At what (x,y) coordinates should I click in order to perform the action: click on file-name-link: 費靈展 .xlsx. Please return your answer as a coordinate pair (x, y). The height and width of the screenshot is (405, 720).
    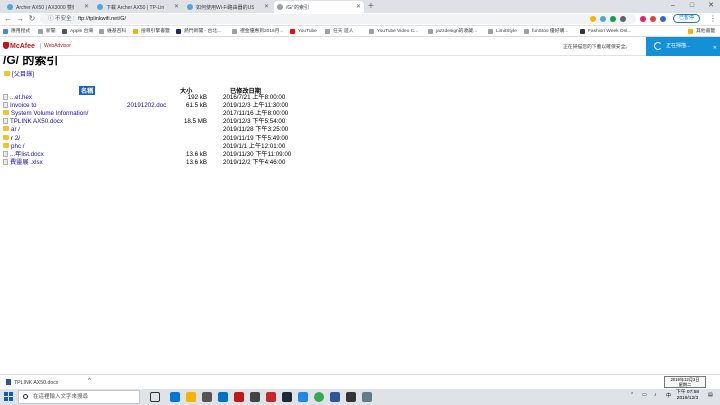
    Looking at the image, I should click on (23, 162).